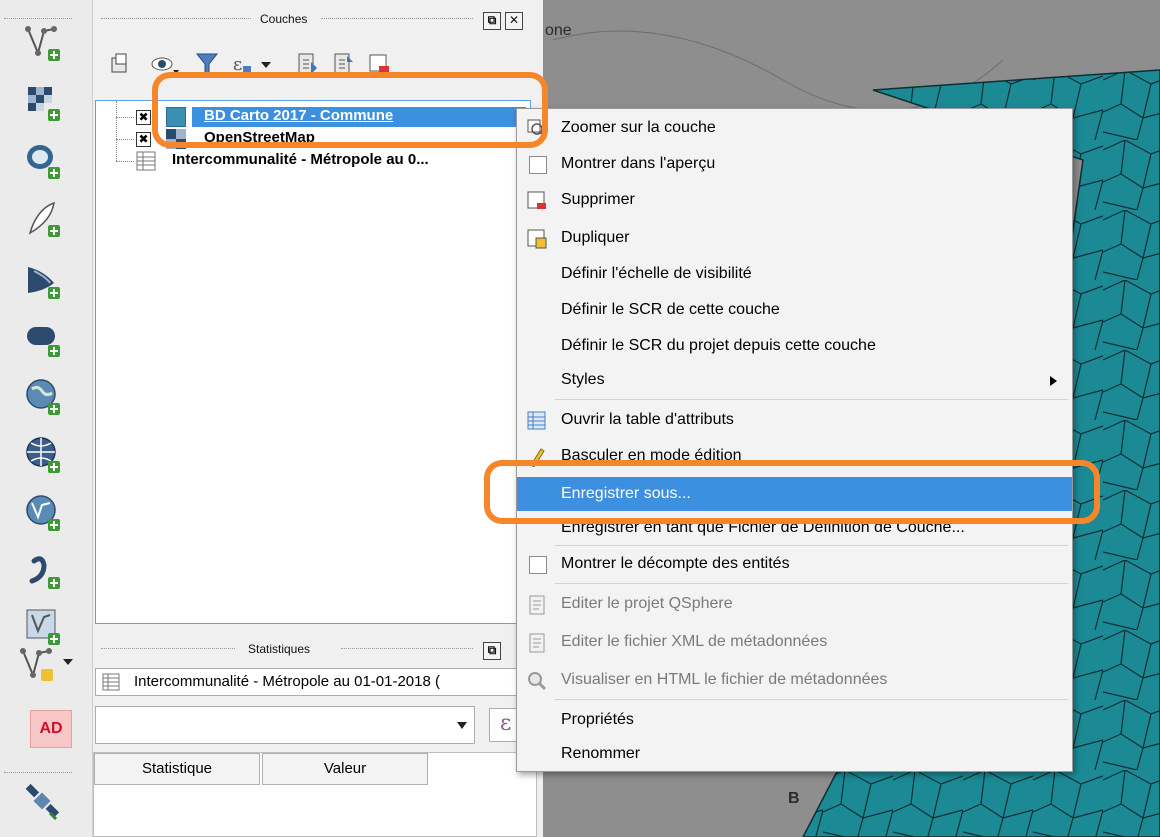 This screenshot has width=1160, height=837. What do you see at coordinates (177, 769) in the screenshot?
I see `stats-col-header: Statistique` at bounding box center [177, 769].